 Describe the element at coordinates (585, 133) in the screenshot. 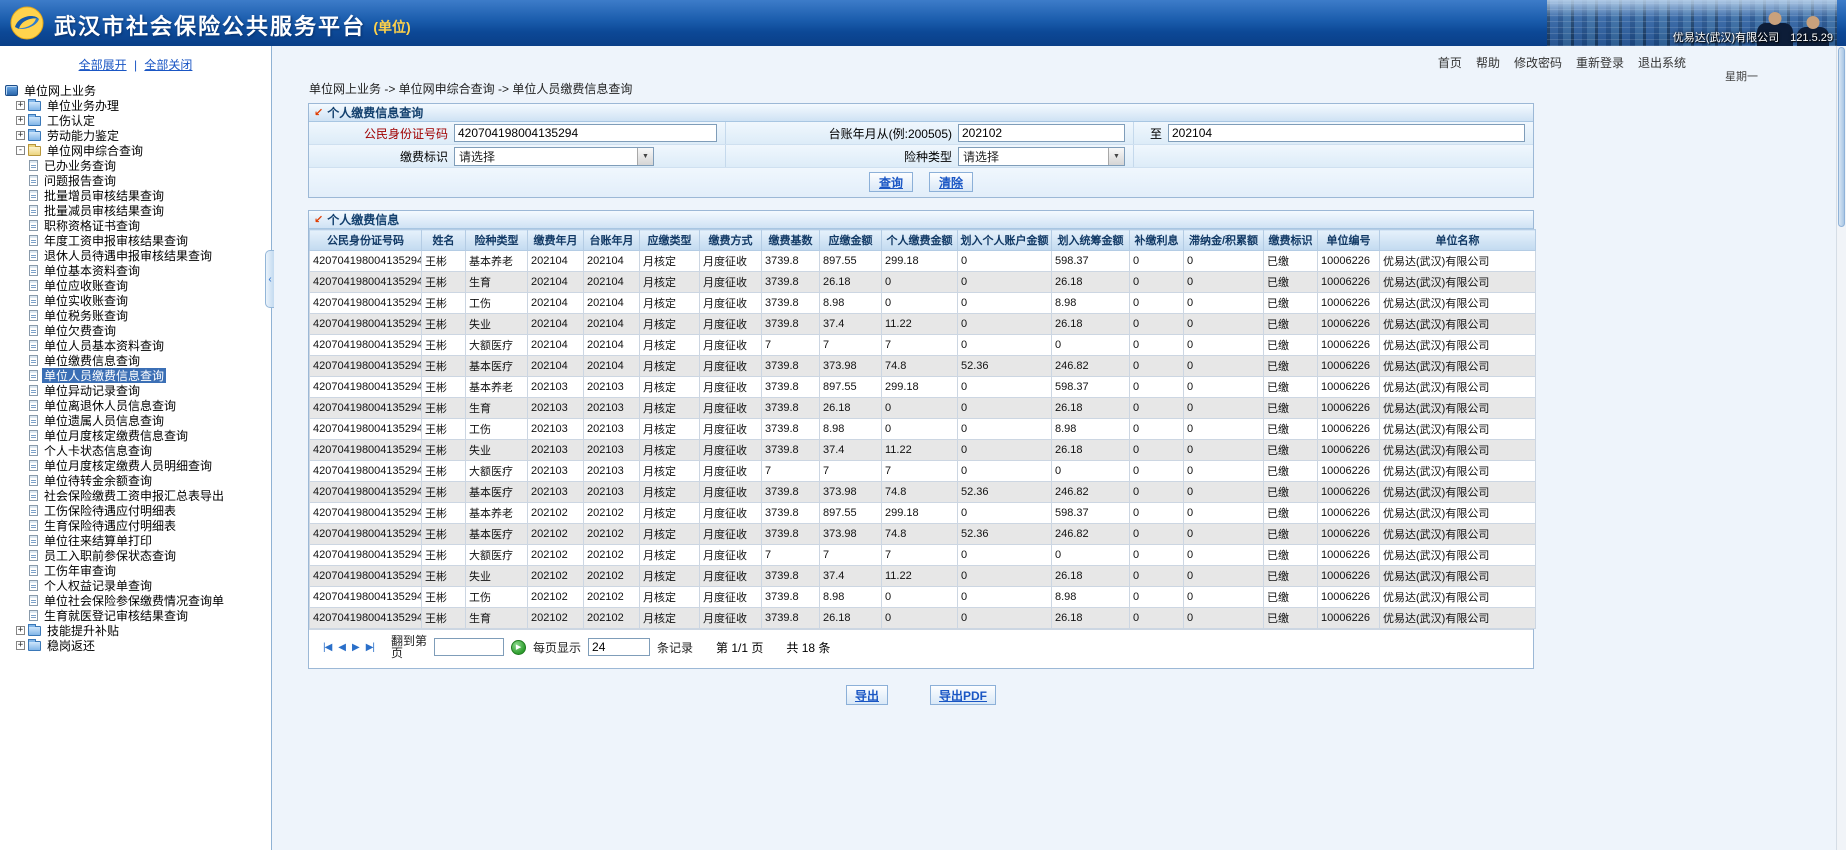

I see `id-number-input` at that location.